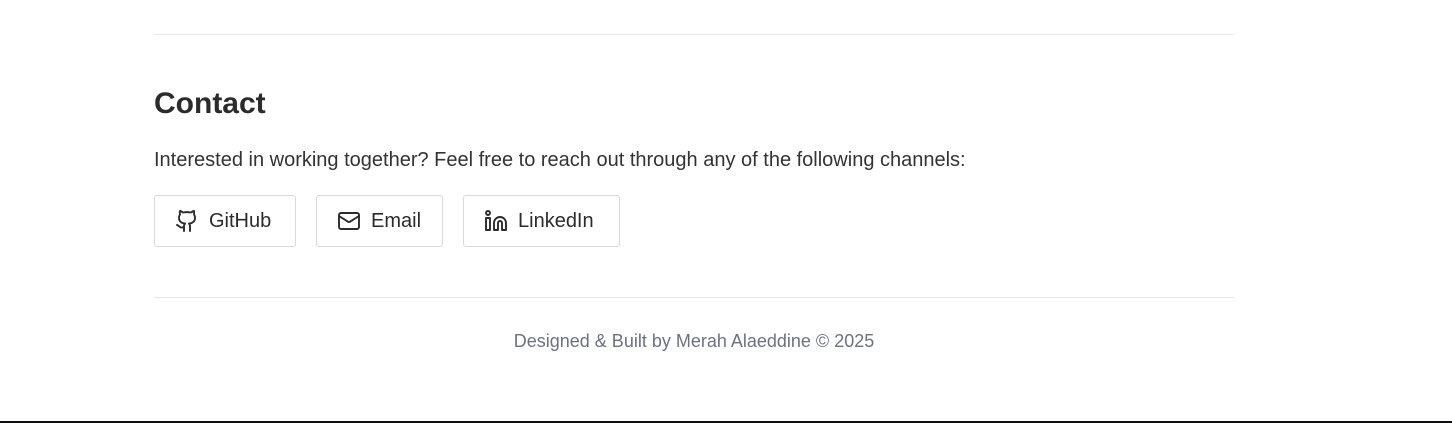 The image size is (1452, 423). Describe the element at coordinates (349, 221) in the screenshot. I see `mail-icon` at that location.